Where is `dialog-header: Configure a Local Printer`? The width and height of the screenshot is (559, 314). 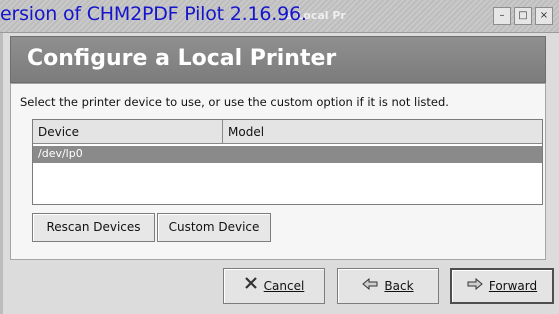
dialog-header: Configure a Local Printer is located at coordinates (278, 59).